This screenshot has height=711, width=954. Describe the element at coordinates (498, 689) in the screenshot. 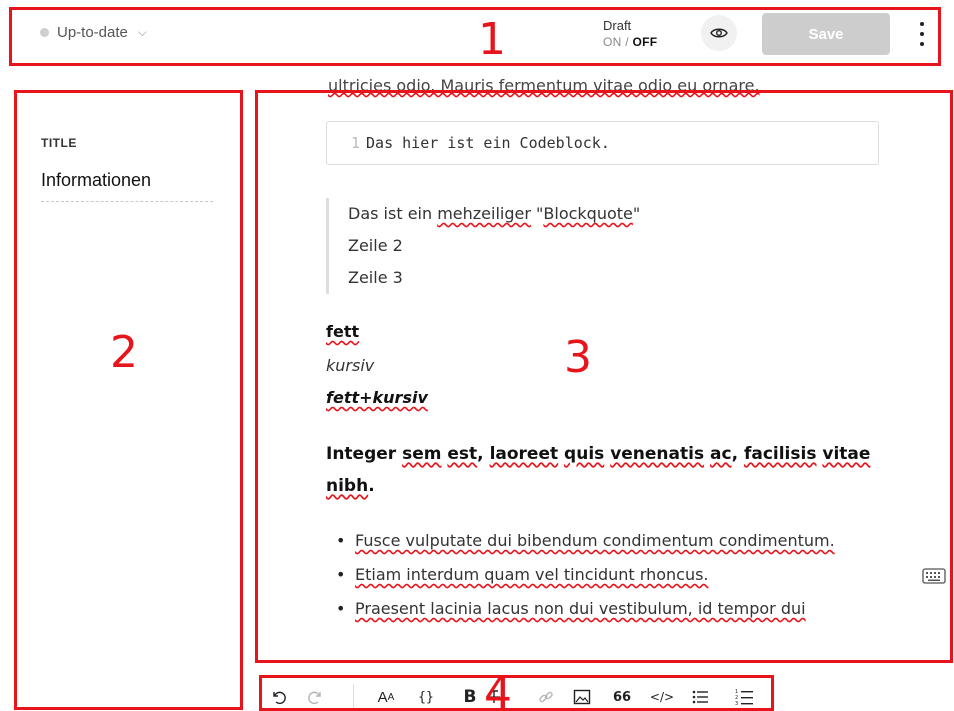

I see `annotation-number-4: 4` at that location.